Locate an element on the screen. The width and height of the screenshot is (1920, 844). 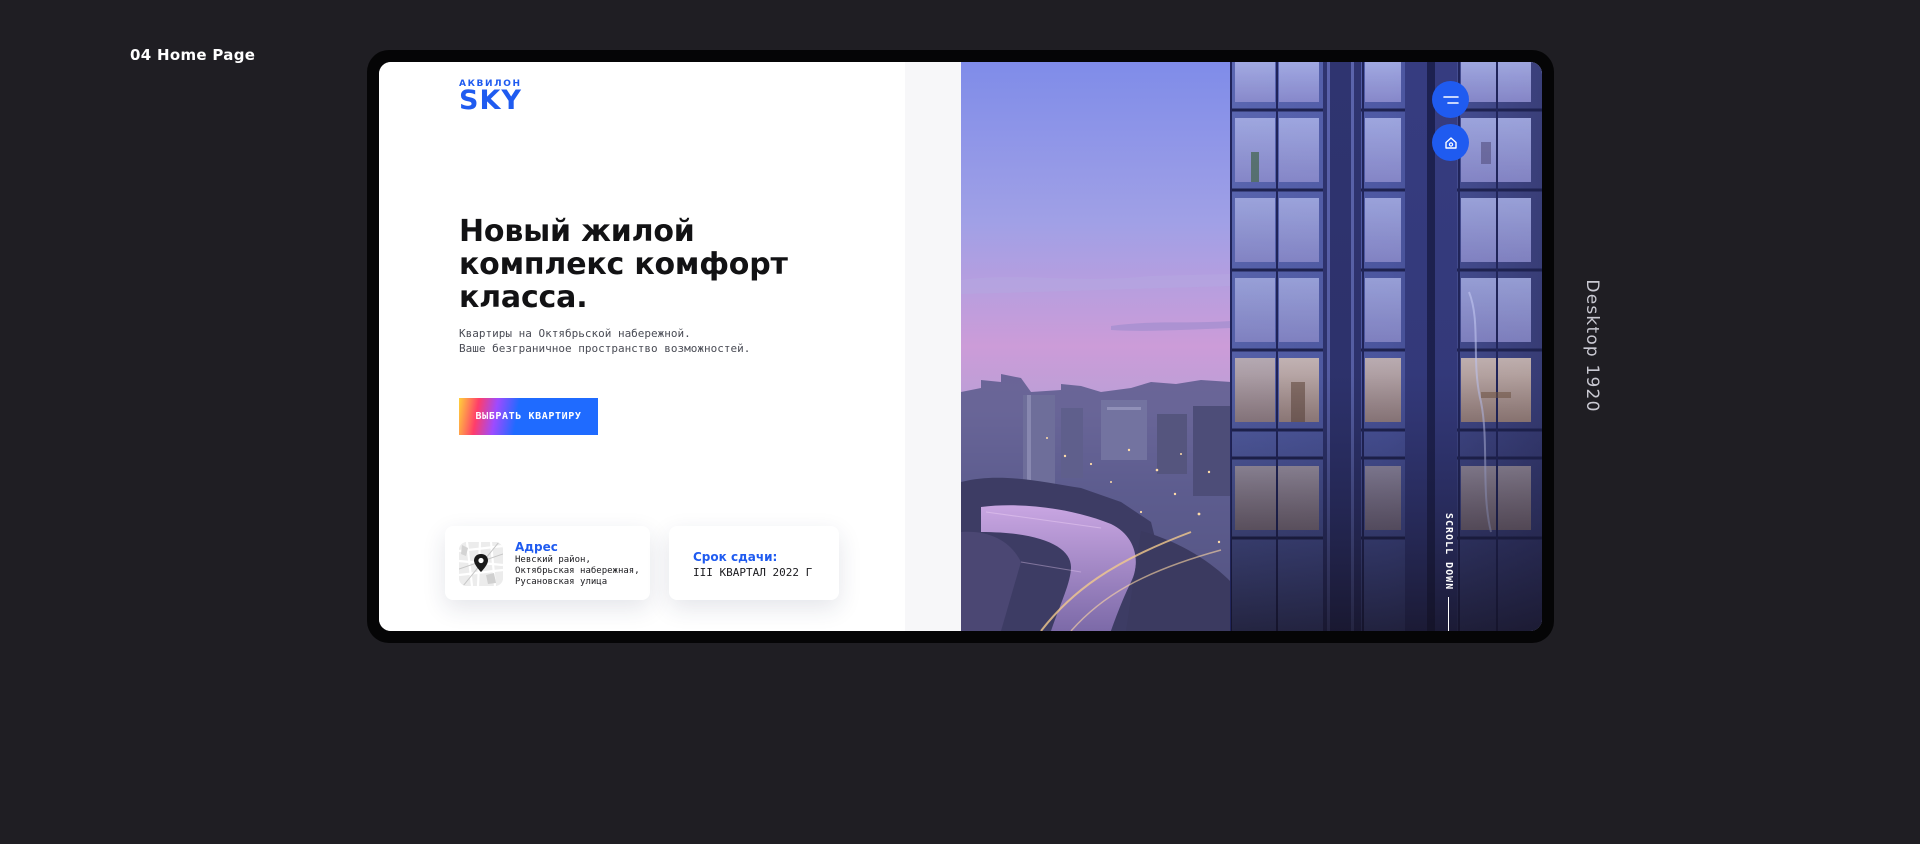
scroll-down-label: SCROLL DOWN is located at coordinates (1448, 551).